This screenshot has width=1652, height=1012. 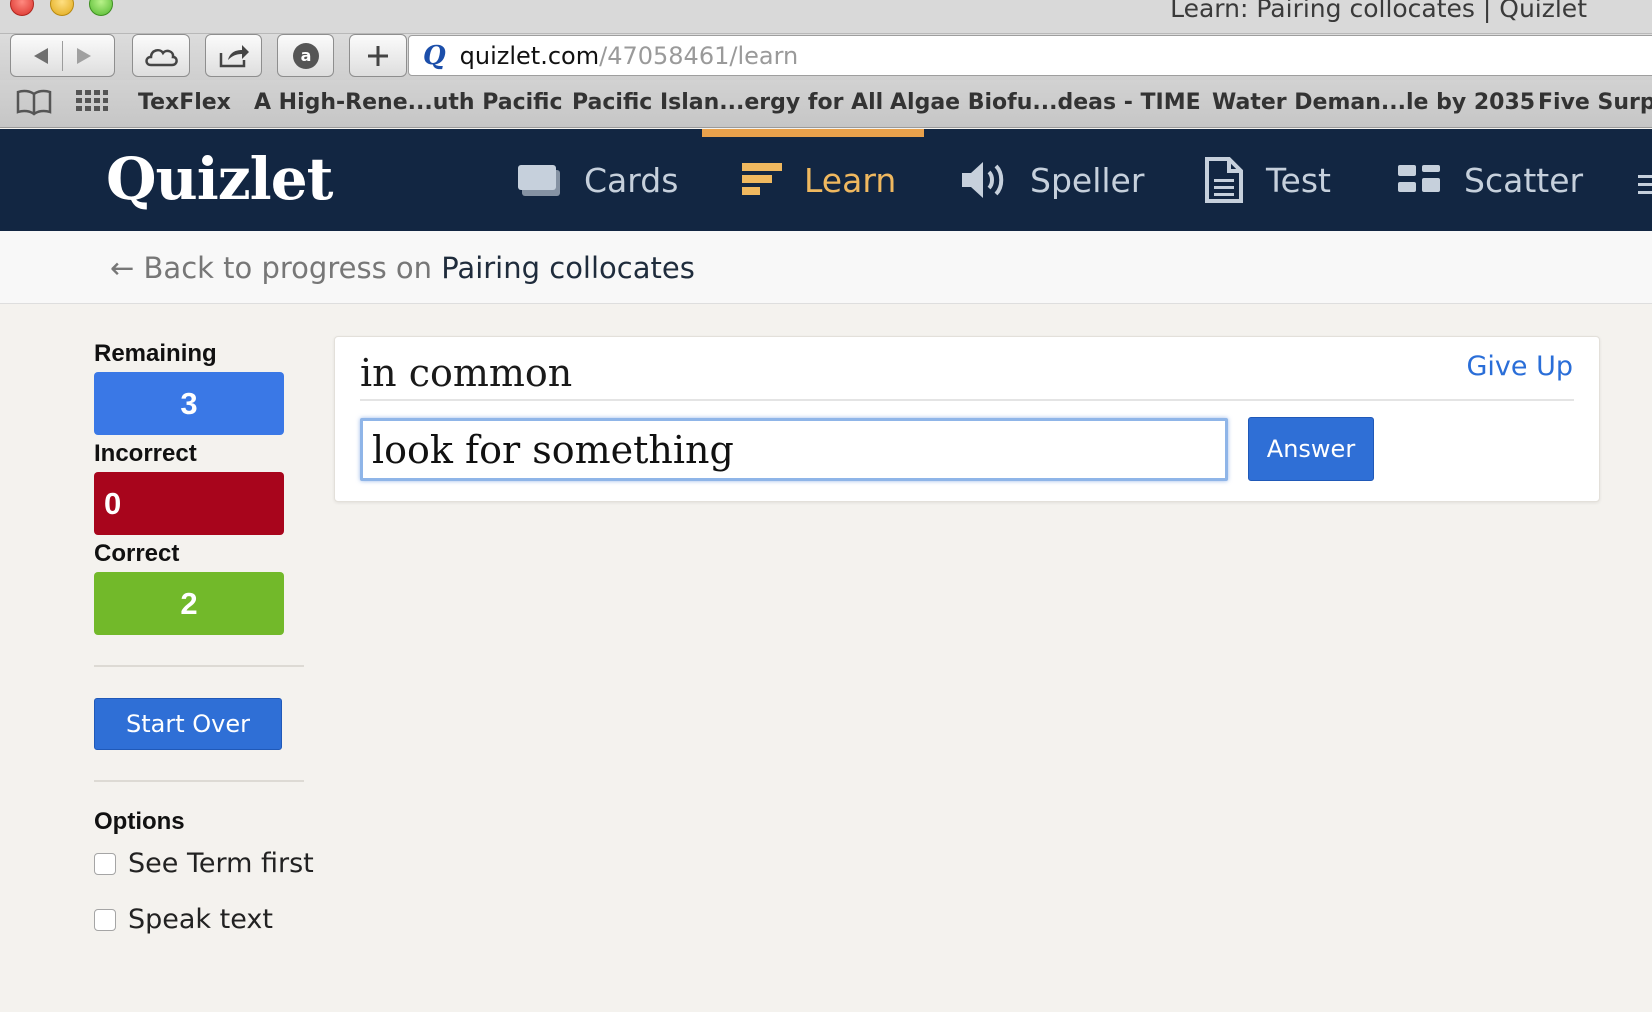 I want to click on back-arrow-icon, so click(x=41, y=56).